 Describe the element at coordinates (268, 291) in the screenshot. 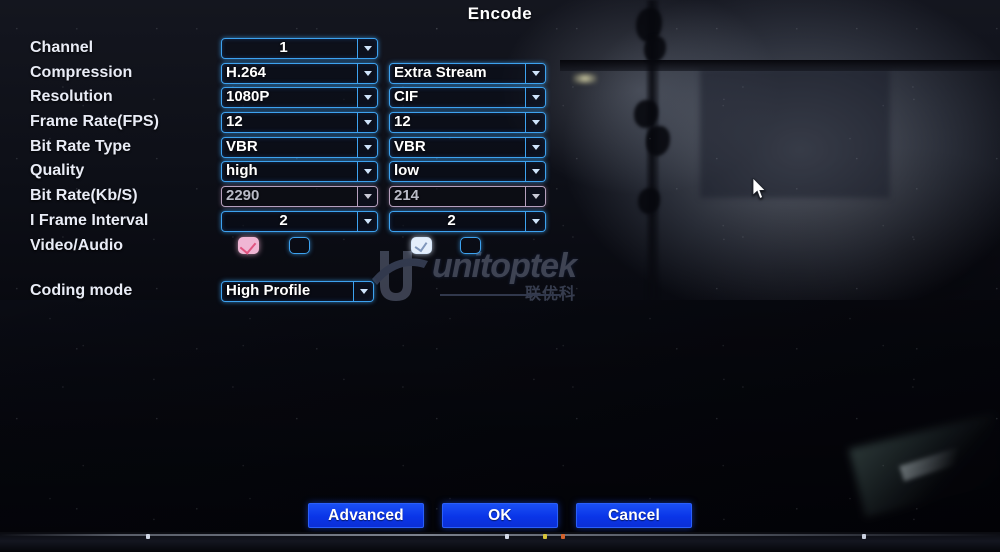

I see `coding-mode-value: High Profile` at that location.